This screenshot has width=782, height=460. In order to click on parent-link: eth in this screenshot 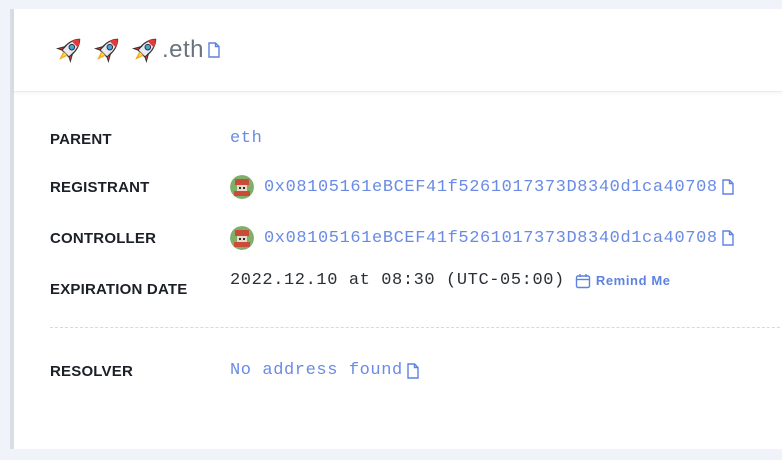, I will do `click(246, 138)`.